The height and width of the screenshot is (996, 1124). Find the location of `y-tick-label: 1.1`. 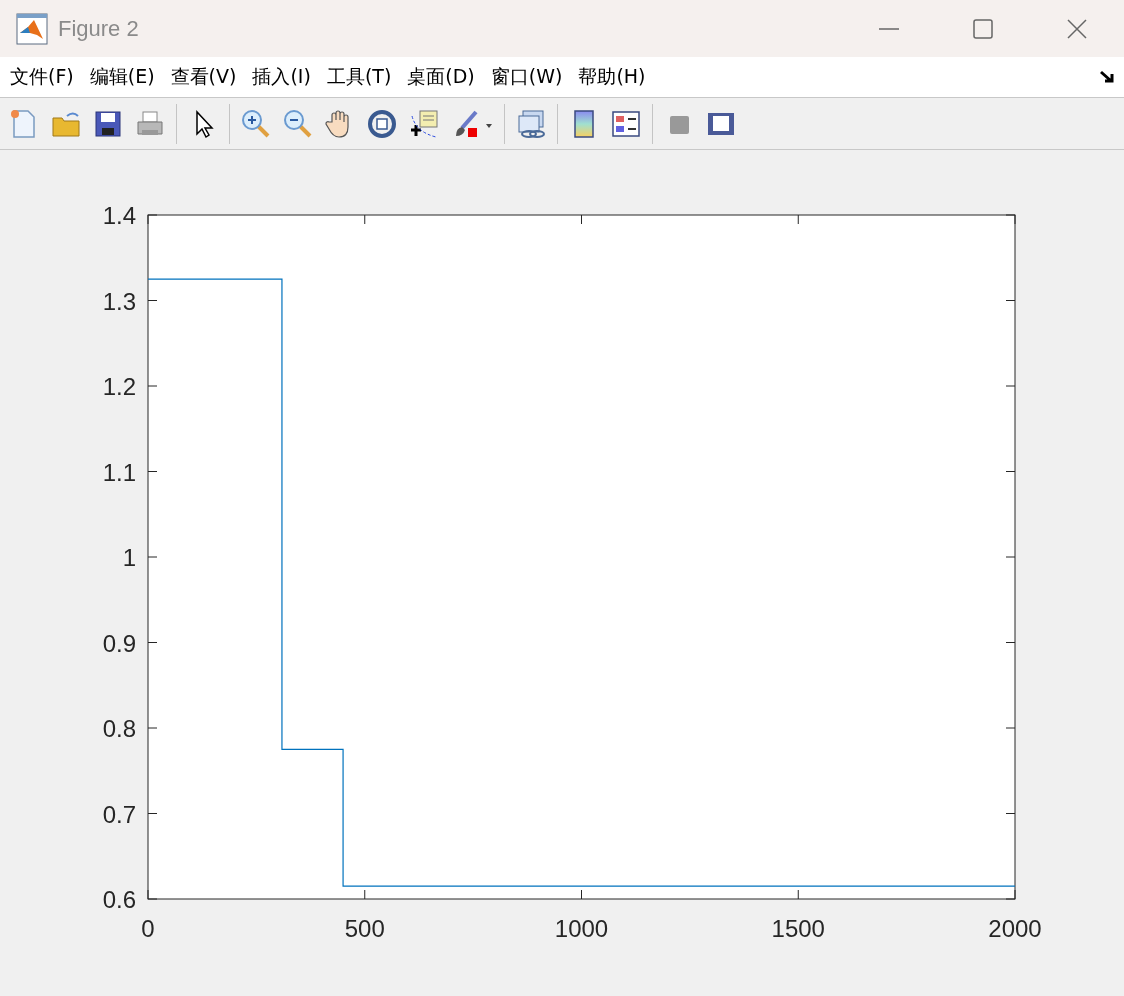

y-tick-label: 1.1 is located at coordinates (119, 472).